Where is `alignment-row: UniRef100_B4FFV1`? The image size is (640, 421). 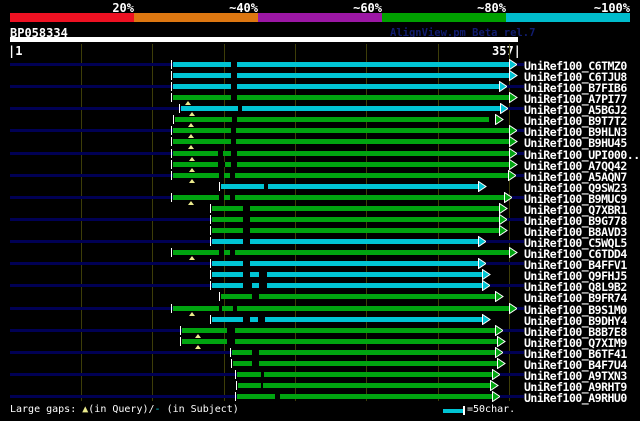
alignment-row: UniRef100_B4FFV1 is located at coordinates (320, 265).